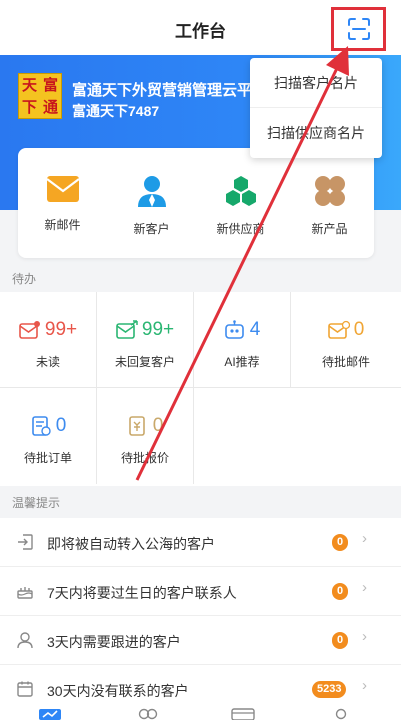 This screenshot has width=401, height=720. What do you see at coordinates (329, 689) in the screenshot?
I see `tip-count-badge: 5233` at bounding box center [329, 689].